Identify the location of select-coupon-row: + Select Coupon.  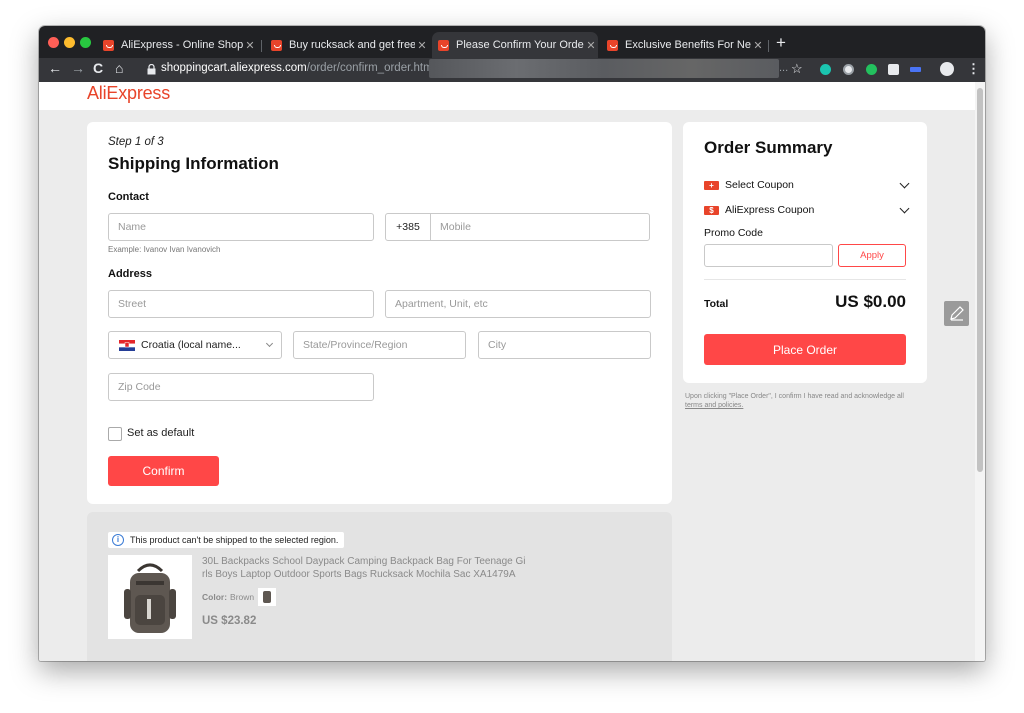
(807, 185).